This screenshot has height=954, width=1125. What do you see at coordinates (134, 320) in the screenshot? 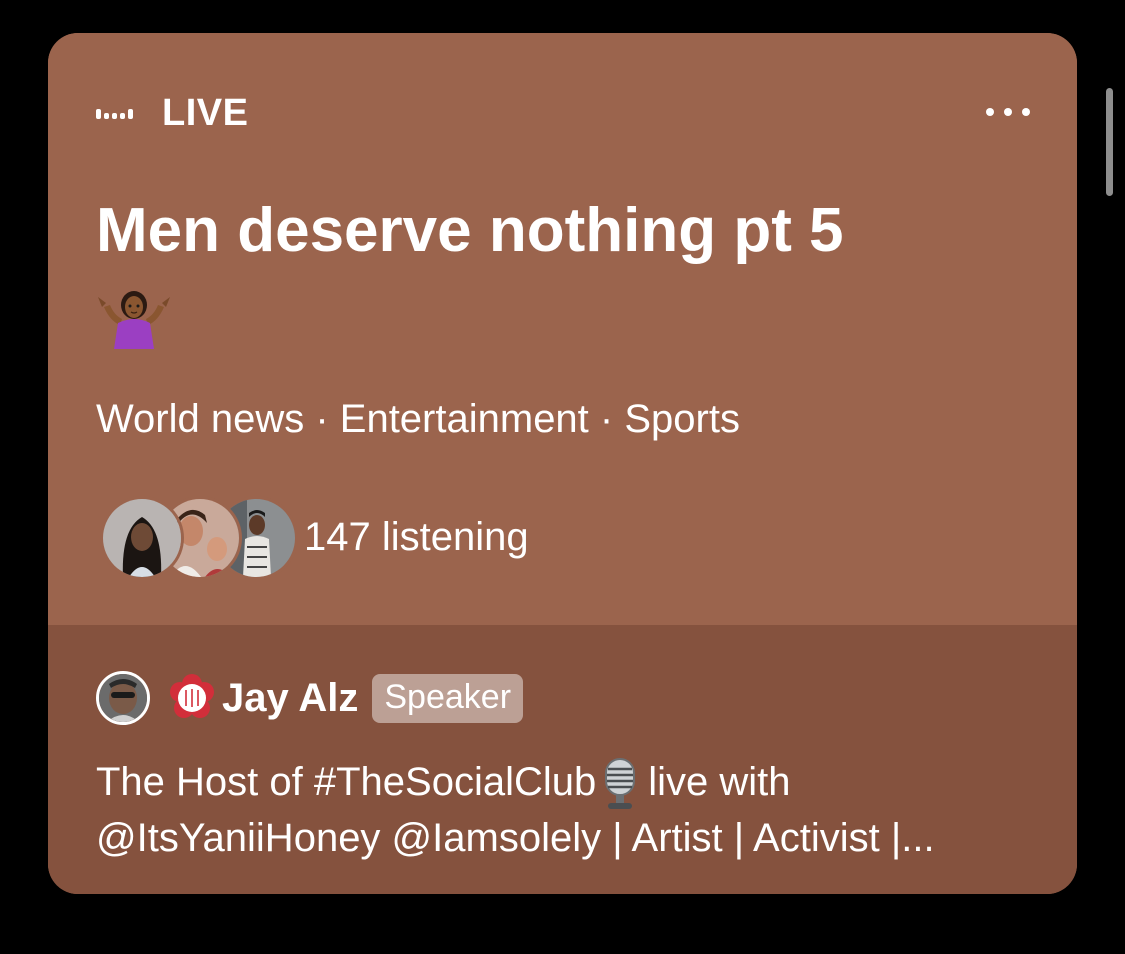
I see `person-shrugging-emoji` at bounding box center [134, 320].